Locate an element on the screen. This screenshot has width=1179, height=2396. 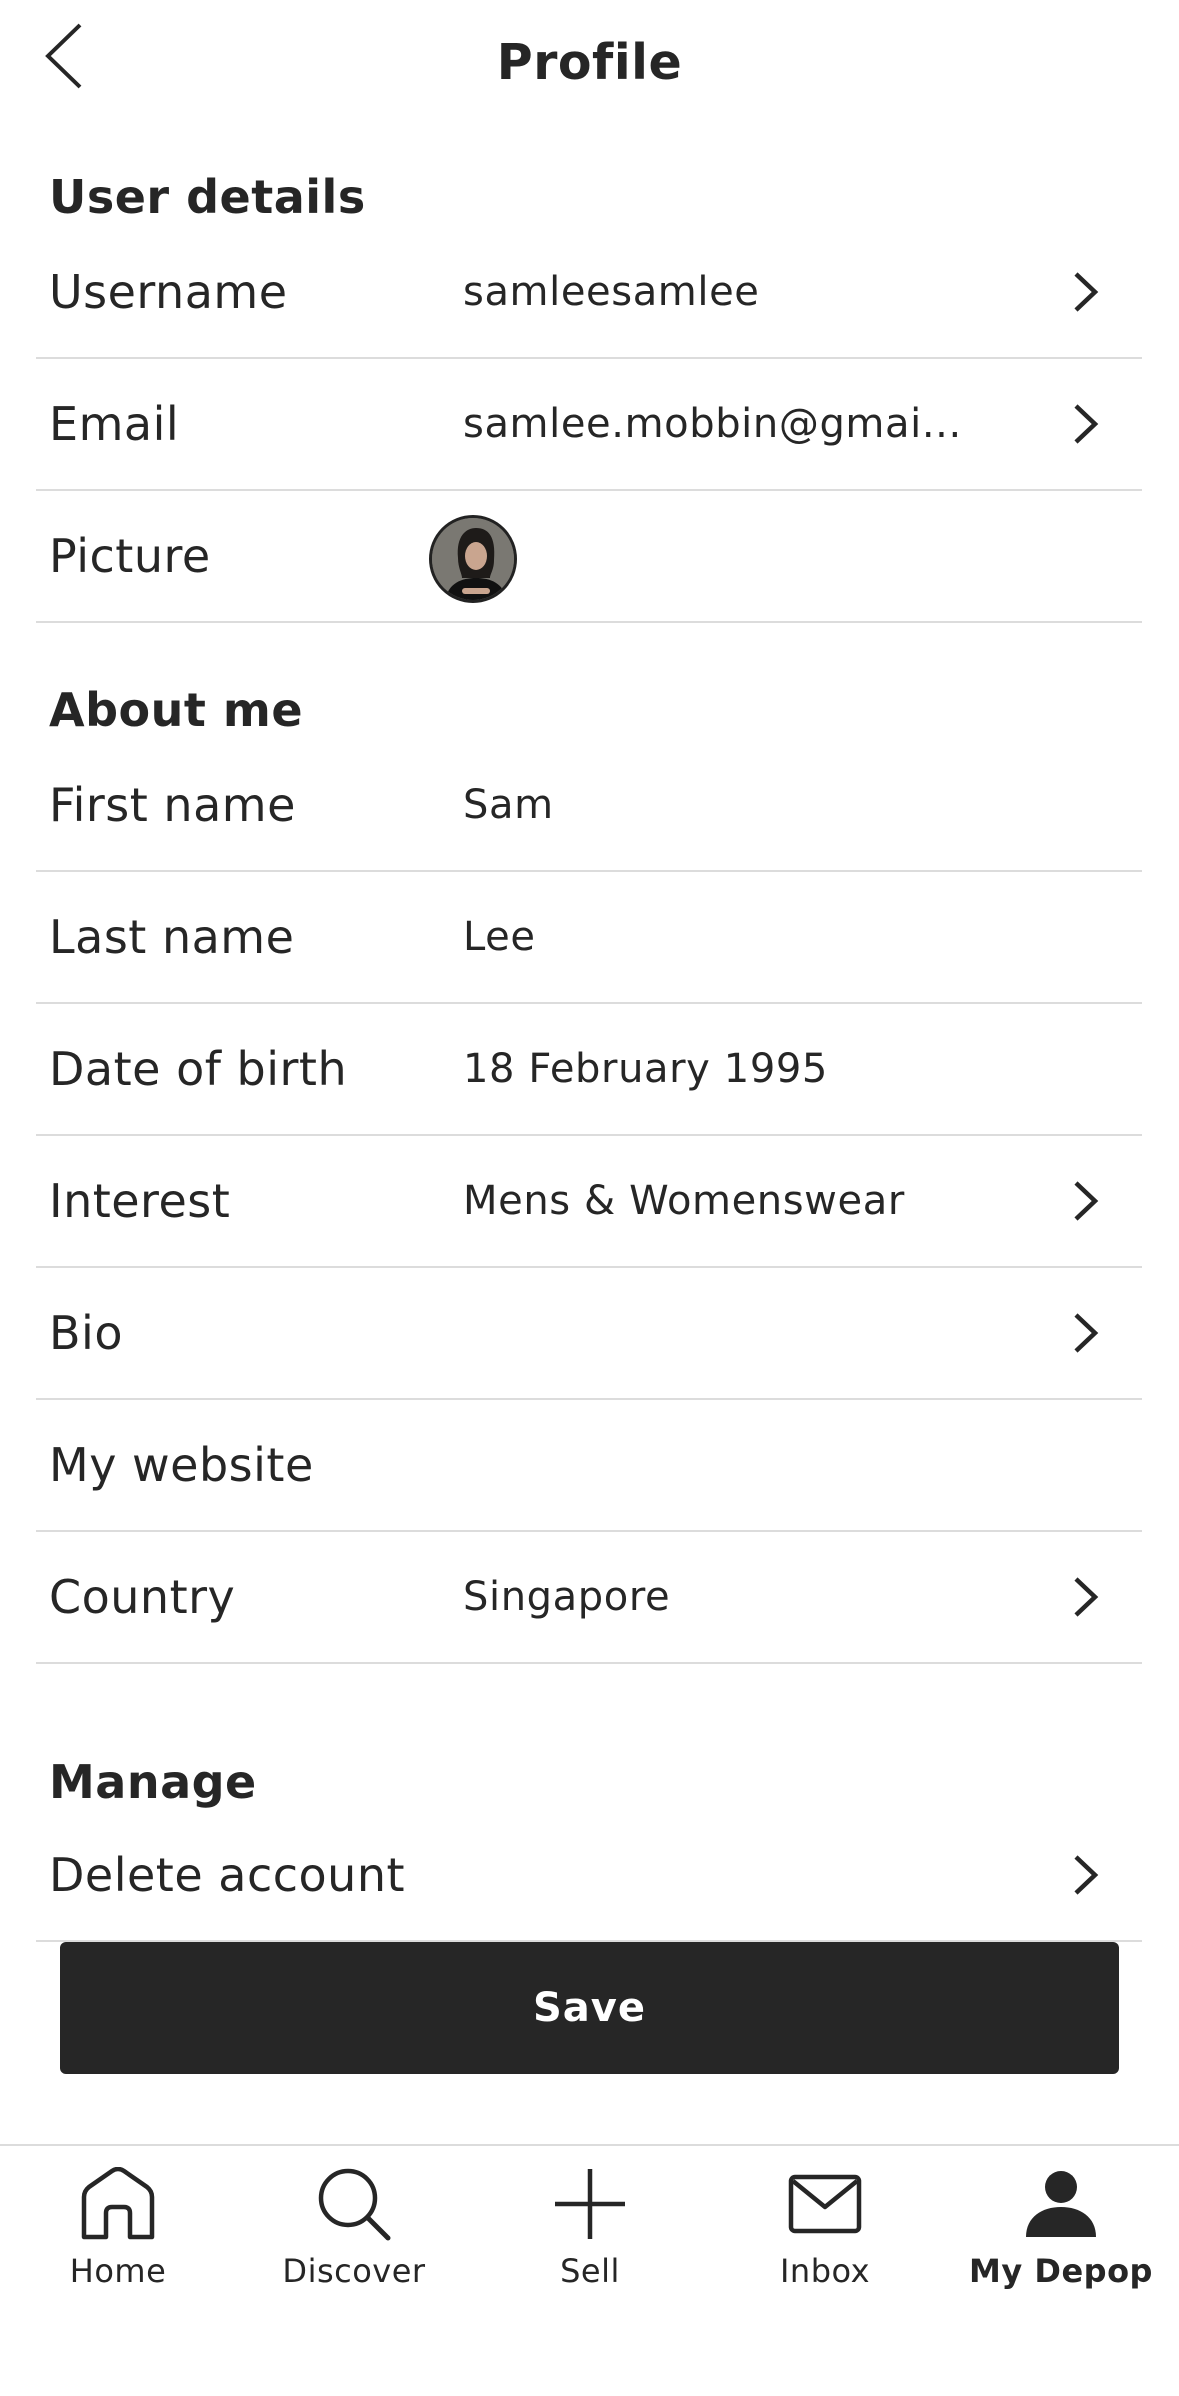
row-country: Country Singapore is located at coordinates (589, 1598).